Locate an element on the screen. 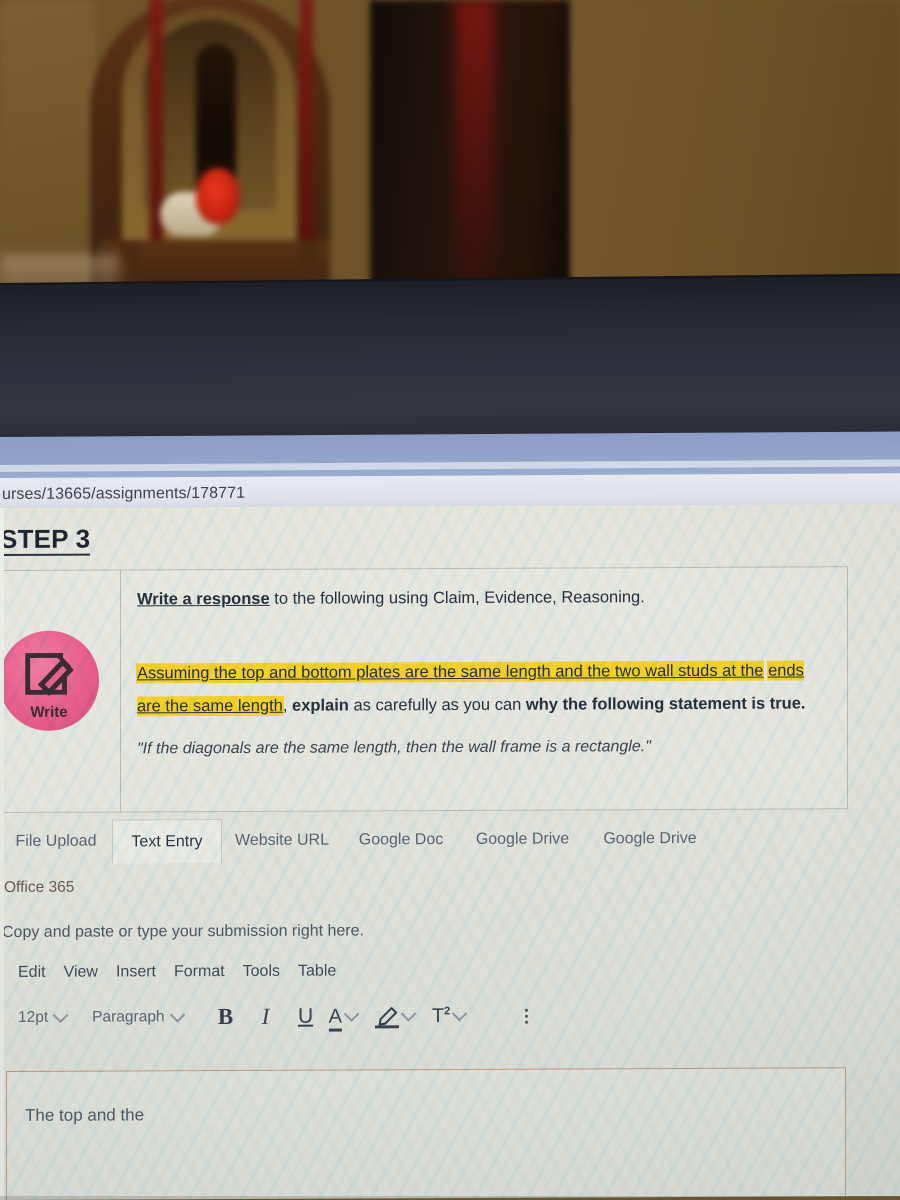  body-explain-bold: explain is located at coordinates (320, 705).